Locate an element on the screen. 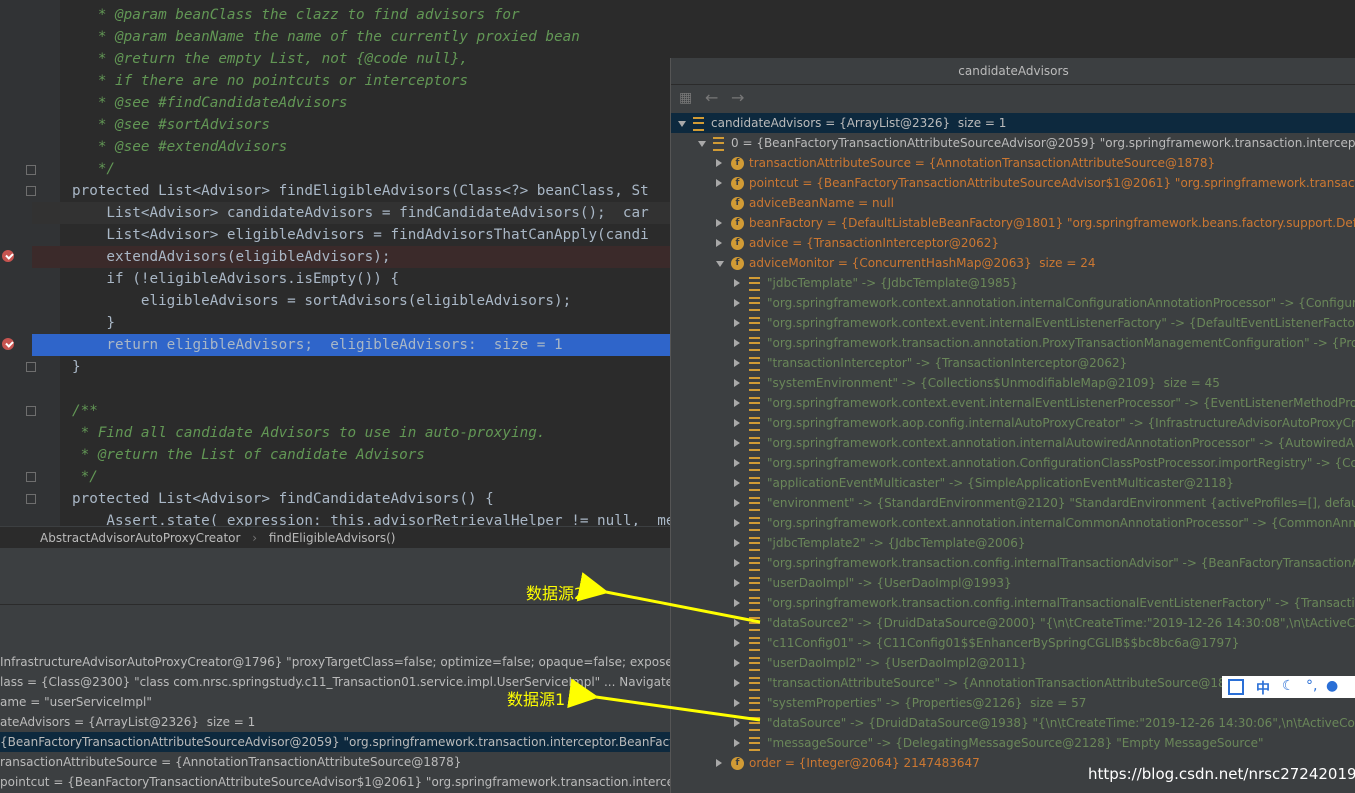 This screenshot has height=793, width=1355. moon-icon: ☾ is located at coordinates (1288, 686).